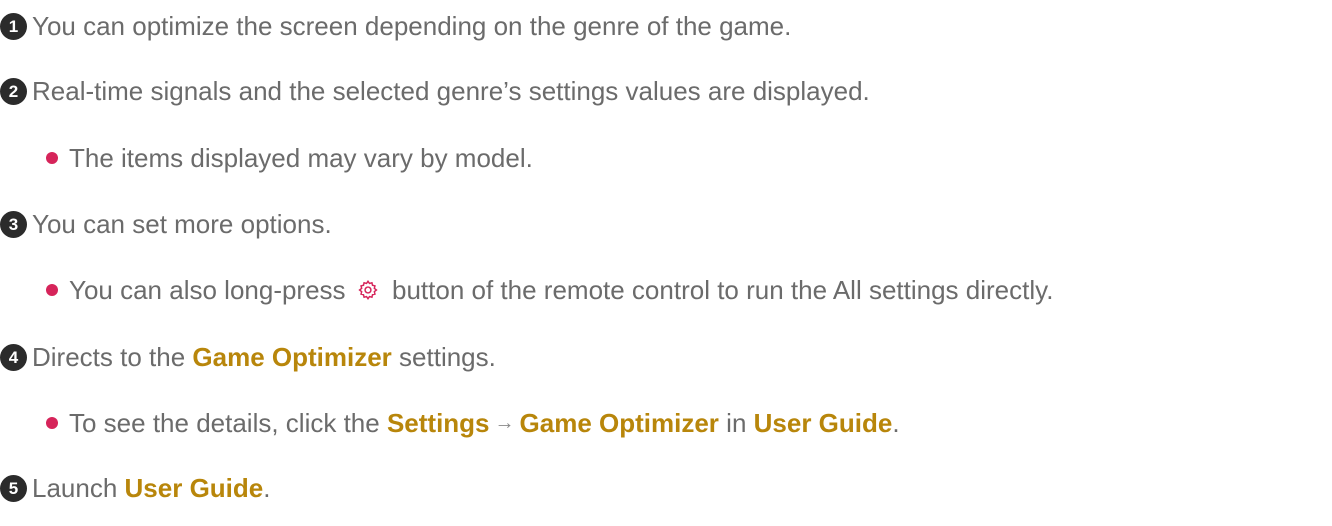 Image resolution: width=1332 pixels, height=526 pixels. I want to click on note-text-before: To see the details, click the, so click(228, 423).